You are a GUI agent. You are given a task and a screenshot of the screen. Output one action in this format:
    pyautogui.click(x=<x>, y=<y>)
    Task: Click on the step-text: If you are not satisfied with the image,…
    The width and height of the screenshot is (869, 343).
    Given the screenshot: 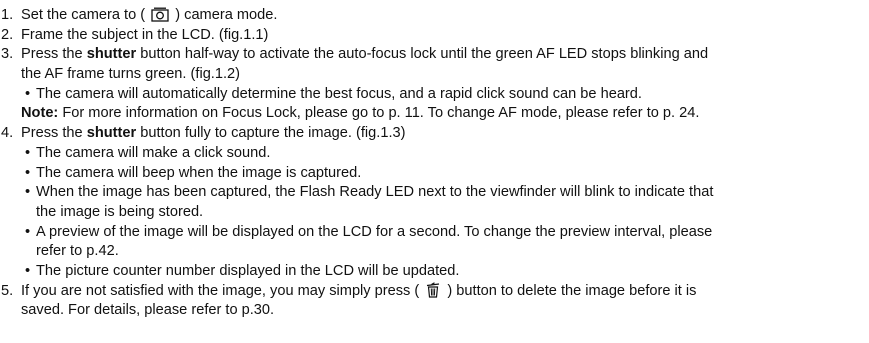 What is the action you would take?
    pyautogui.click(x=220, y=290)
    